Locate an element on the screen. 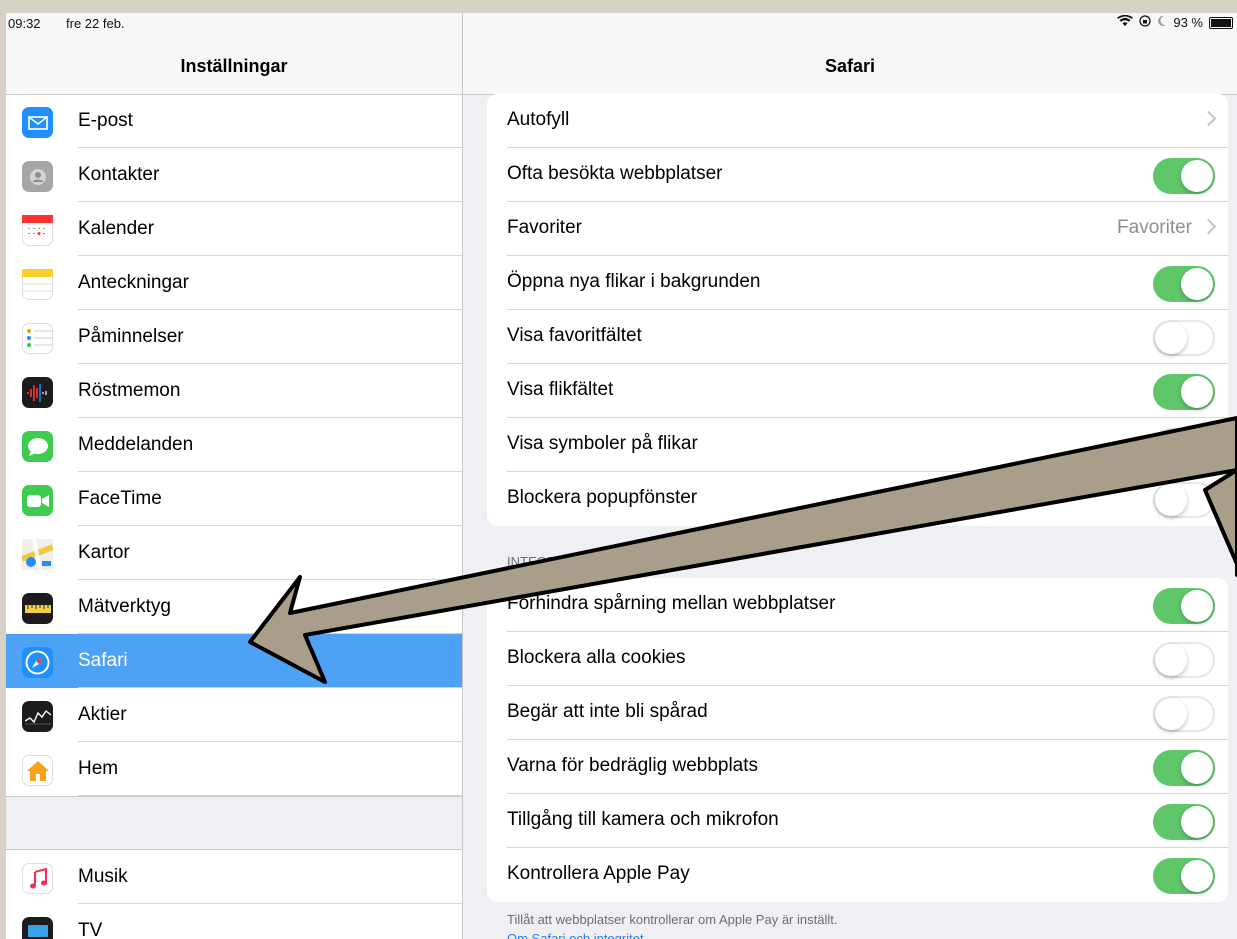  status-time: 09:32 is located at coordinates (24, 23).